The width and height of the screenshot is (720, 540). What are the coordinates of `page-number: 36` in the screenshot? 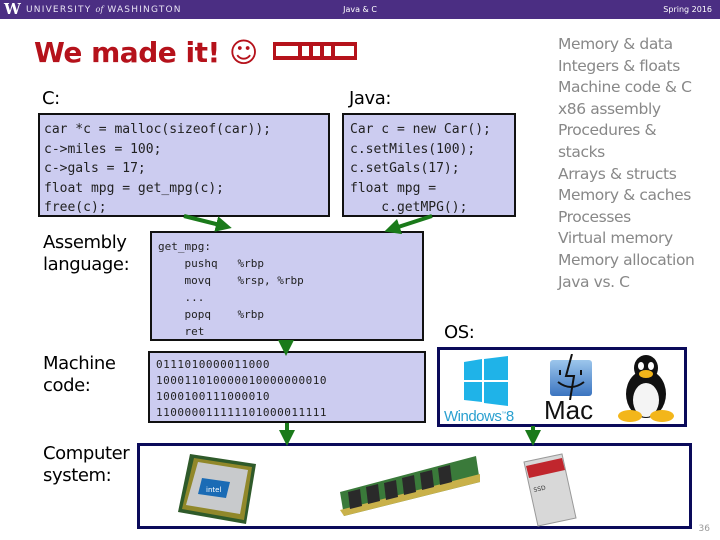 It's located at (704, 529).